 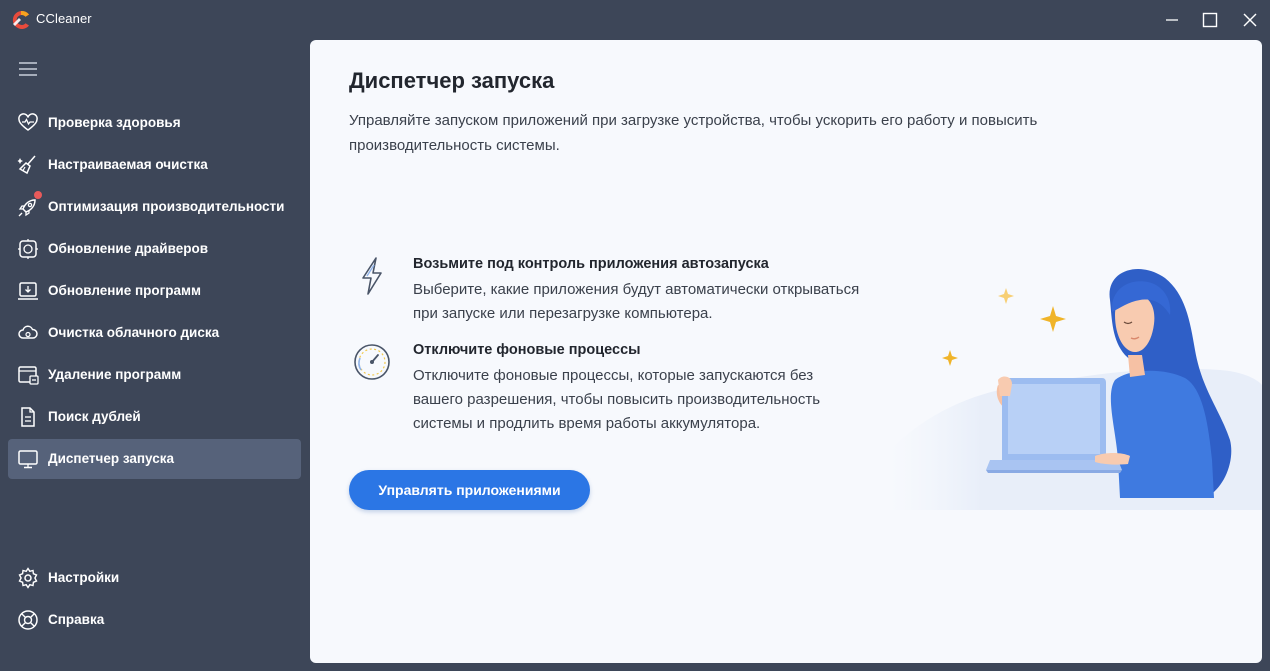 What do you see at coordinates (28, 332) in the screenshot?
I see `cloud-icon` at bounding box center [28, 332].